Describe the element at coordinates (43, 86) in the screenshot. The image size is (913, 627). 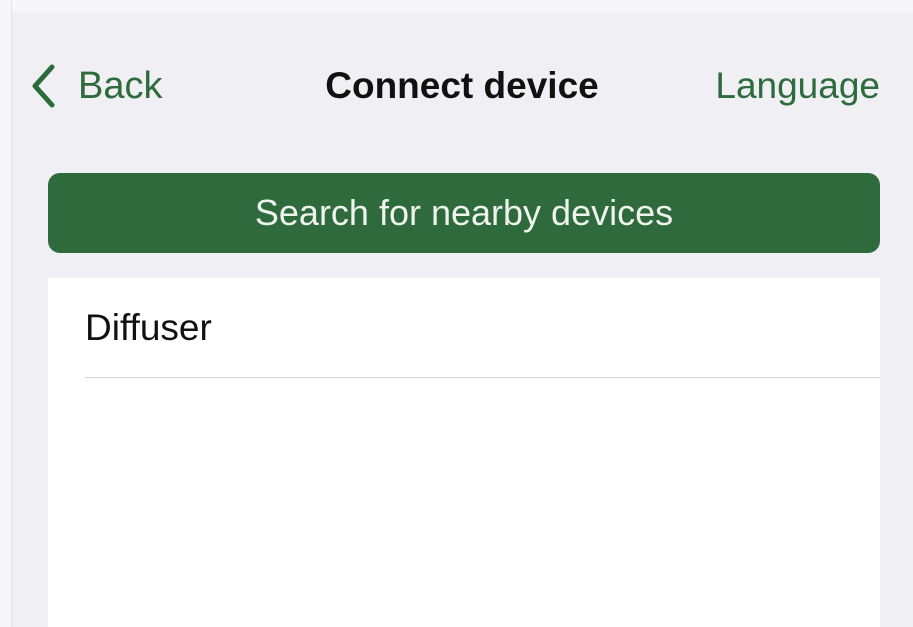
I see `chevron-left-icon` at that location.